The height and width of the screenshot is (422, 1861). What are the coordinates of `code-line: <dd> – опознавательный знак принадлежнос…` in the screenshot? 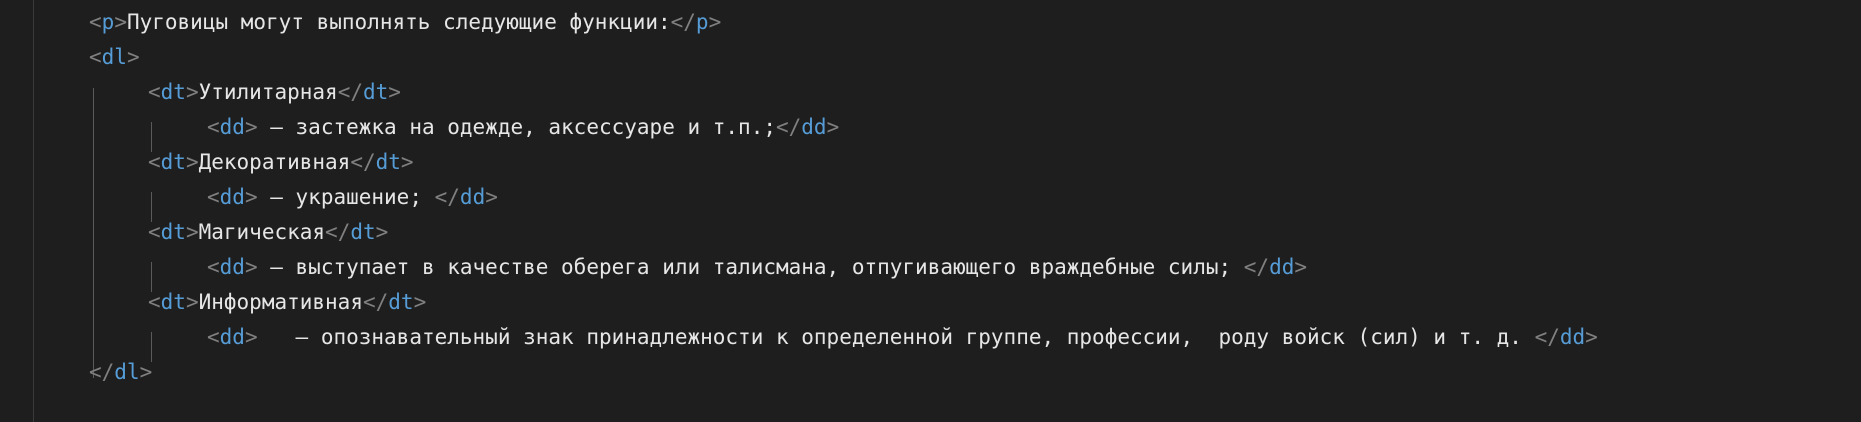 It's located at (799, 337).